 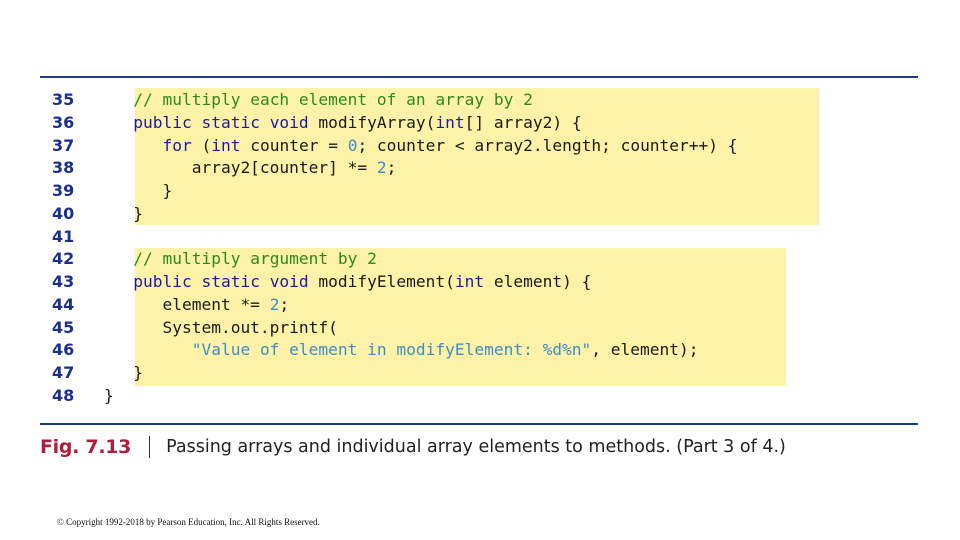 I want to click on code-text: (, so click(x=201, y=145).